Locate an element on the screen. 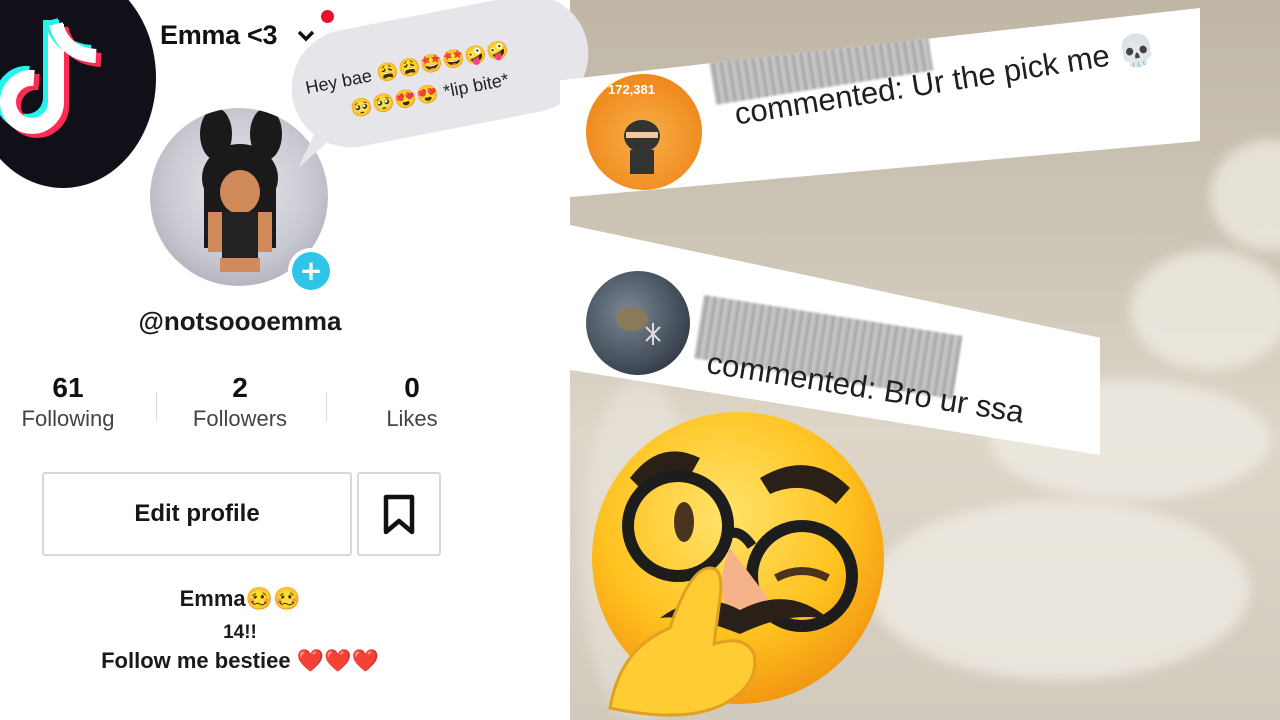  stat-likes-value: 0 is located at coordinates (412, 387).